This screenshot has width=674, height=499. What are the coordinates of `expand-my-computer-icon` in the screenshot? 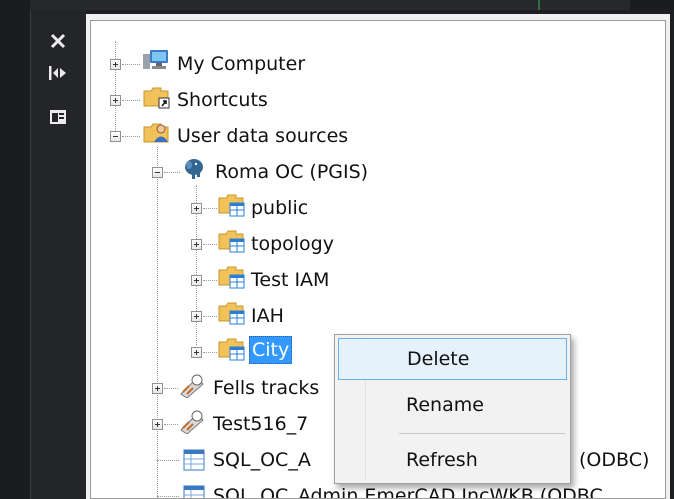 It's located at (115, 64).